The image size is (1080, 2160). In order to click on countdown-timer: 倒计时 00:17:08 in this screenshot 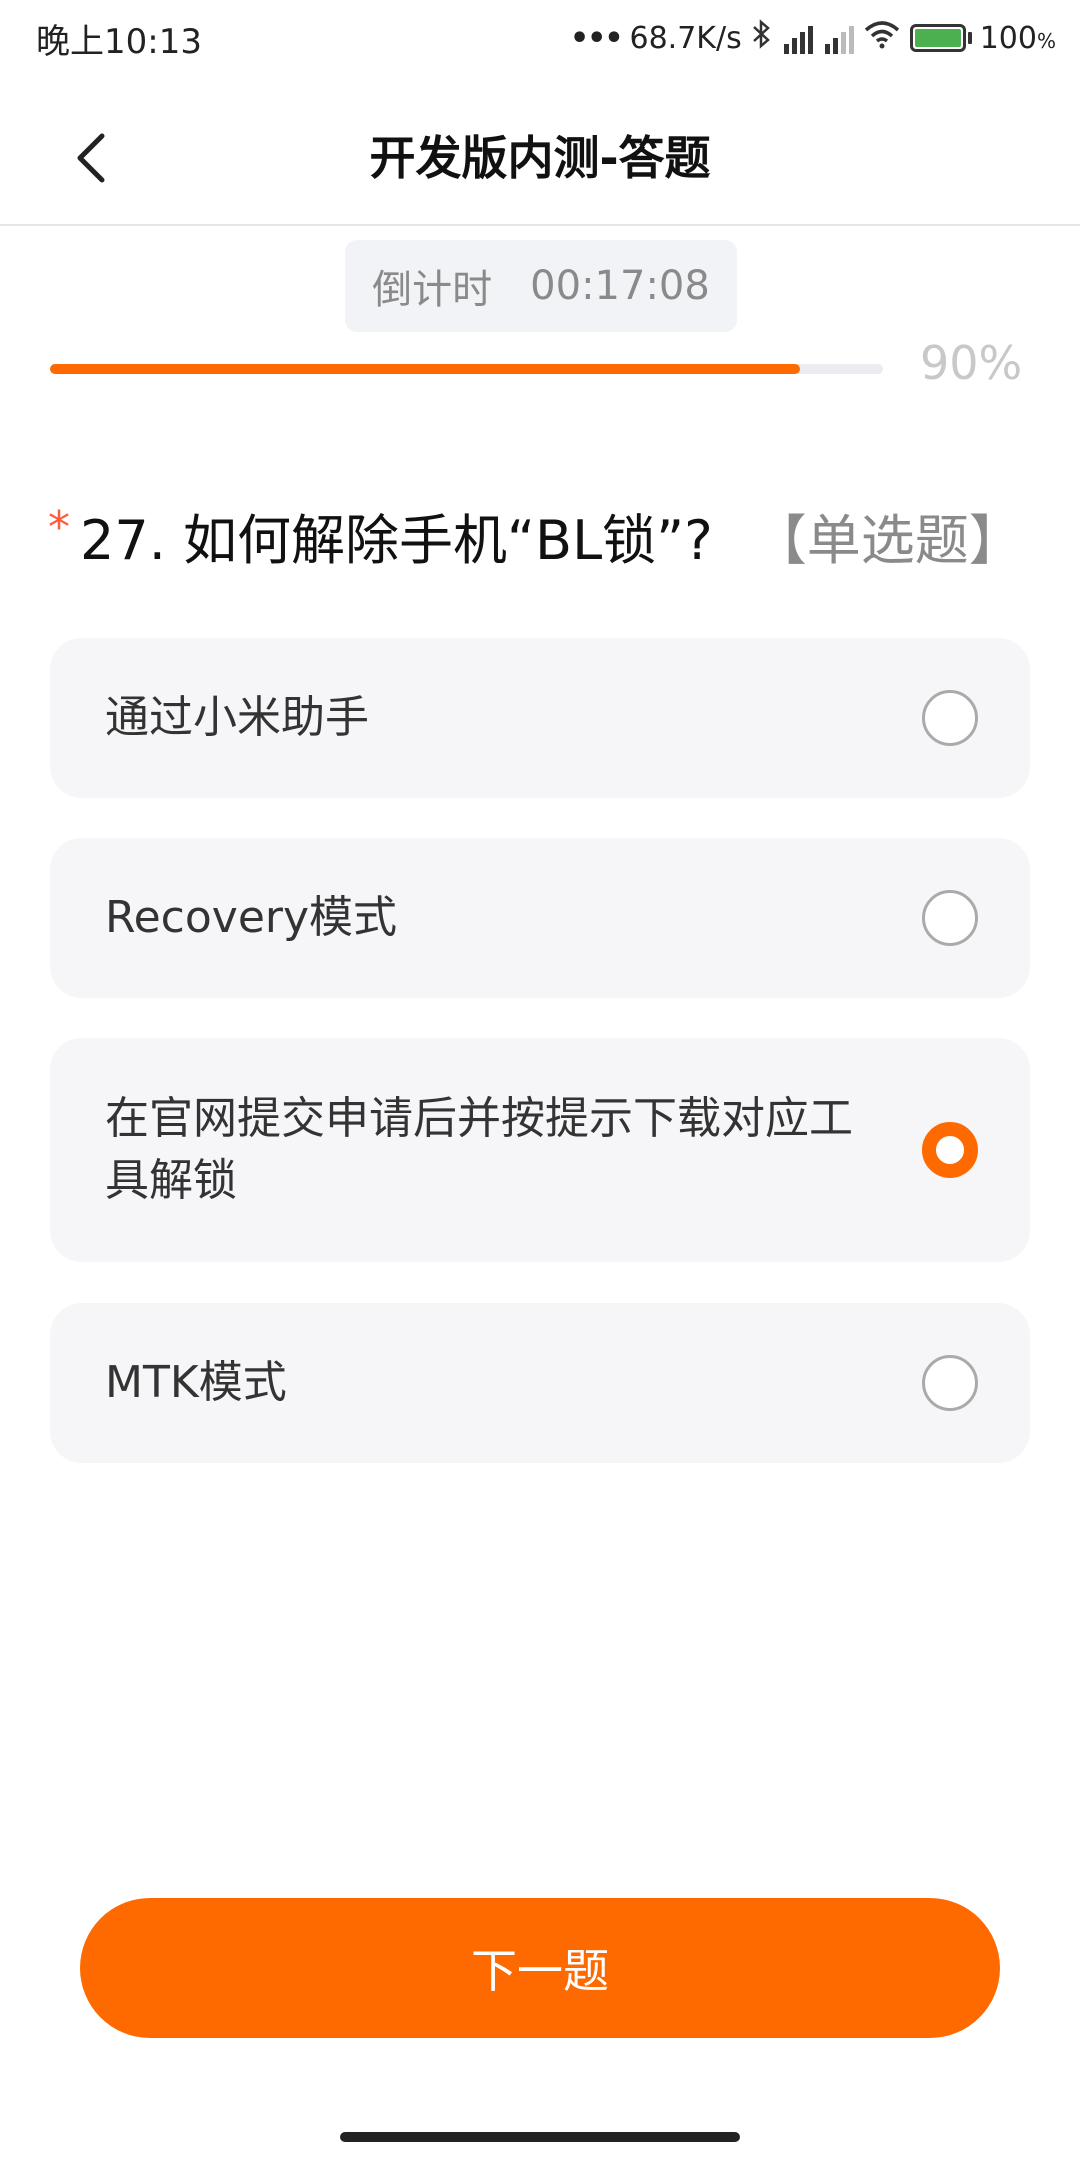, I will do `click(541, 286)`.